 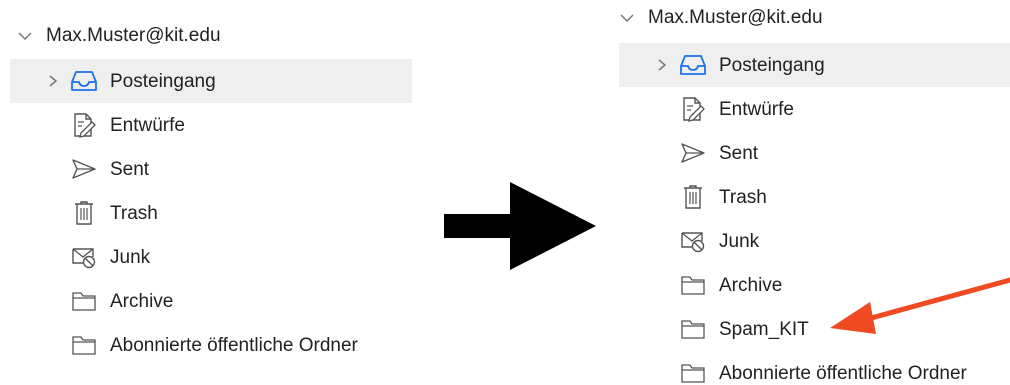 What do you see at coordinates (920, 305) in the screenshot?
I see `red-pointer-arrow-icon` at bounding box center [920, 305].